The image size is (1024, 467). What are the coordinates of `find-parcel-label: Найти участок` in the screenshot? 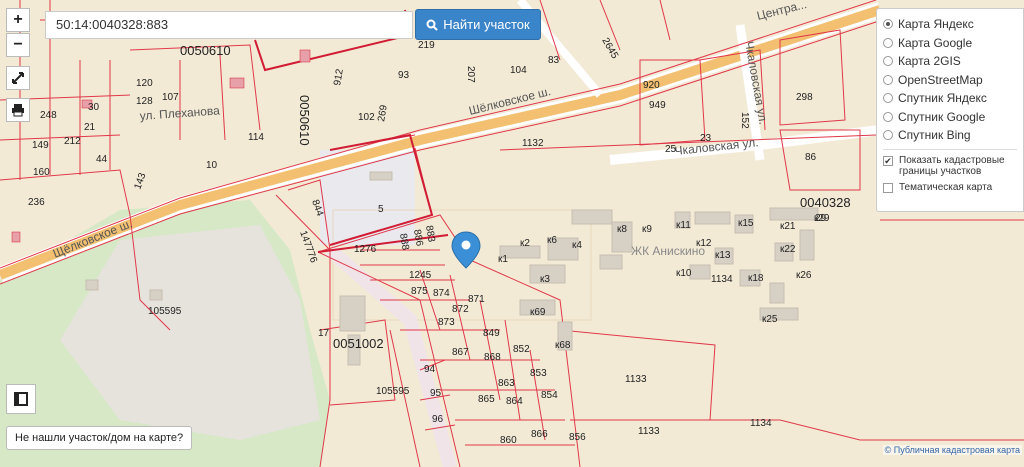 It's located at (486, 24).